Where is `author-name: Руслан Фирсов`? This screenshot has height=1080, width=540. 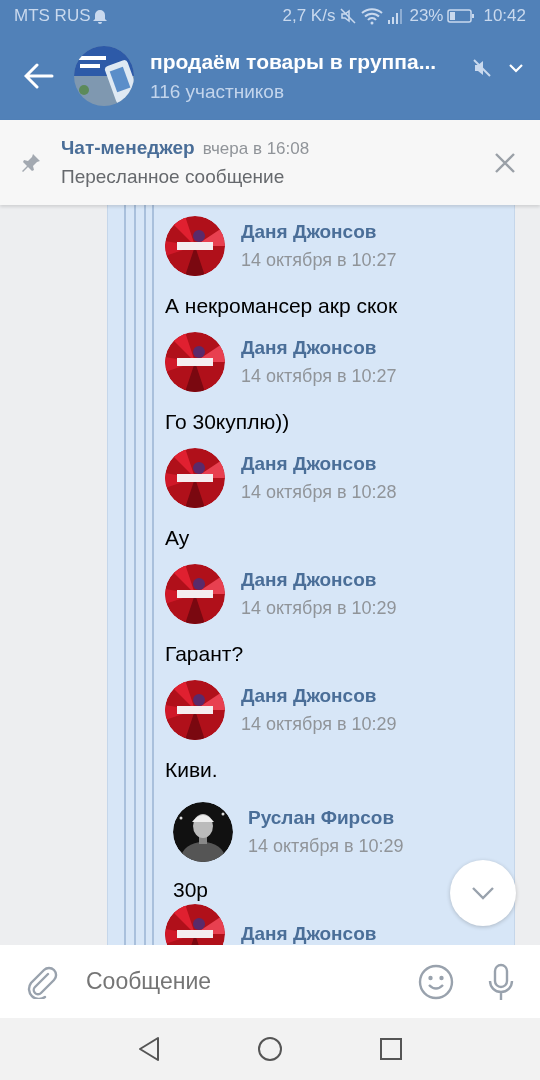 author-name: Руслан Фирсов is located at coordinates (326, 818).